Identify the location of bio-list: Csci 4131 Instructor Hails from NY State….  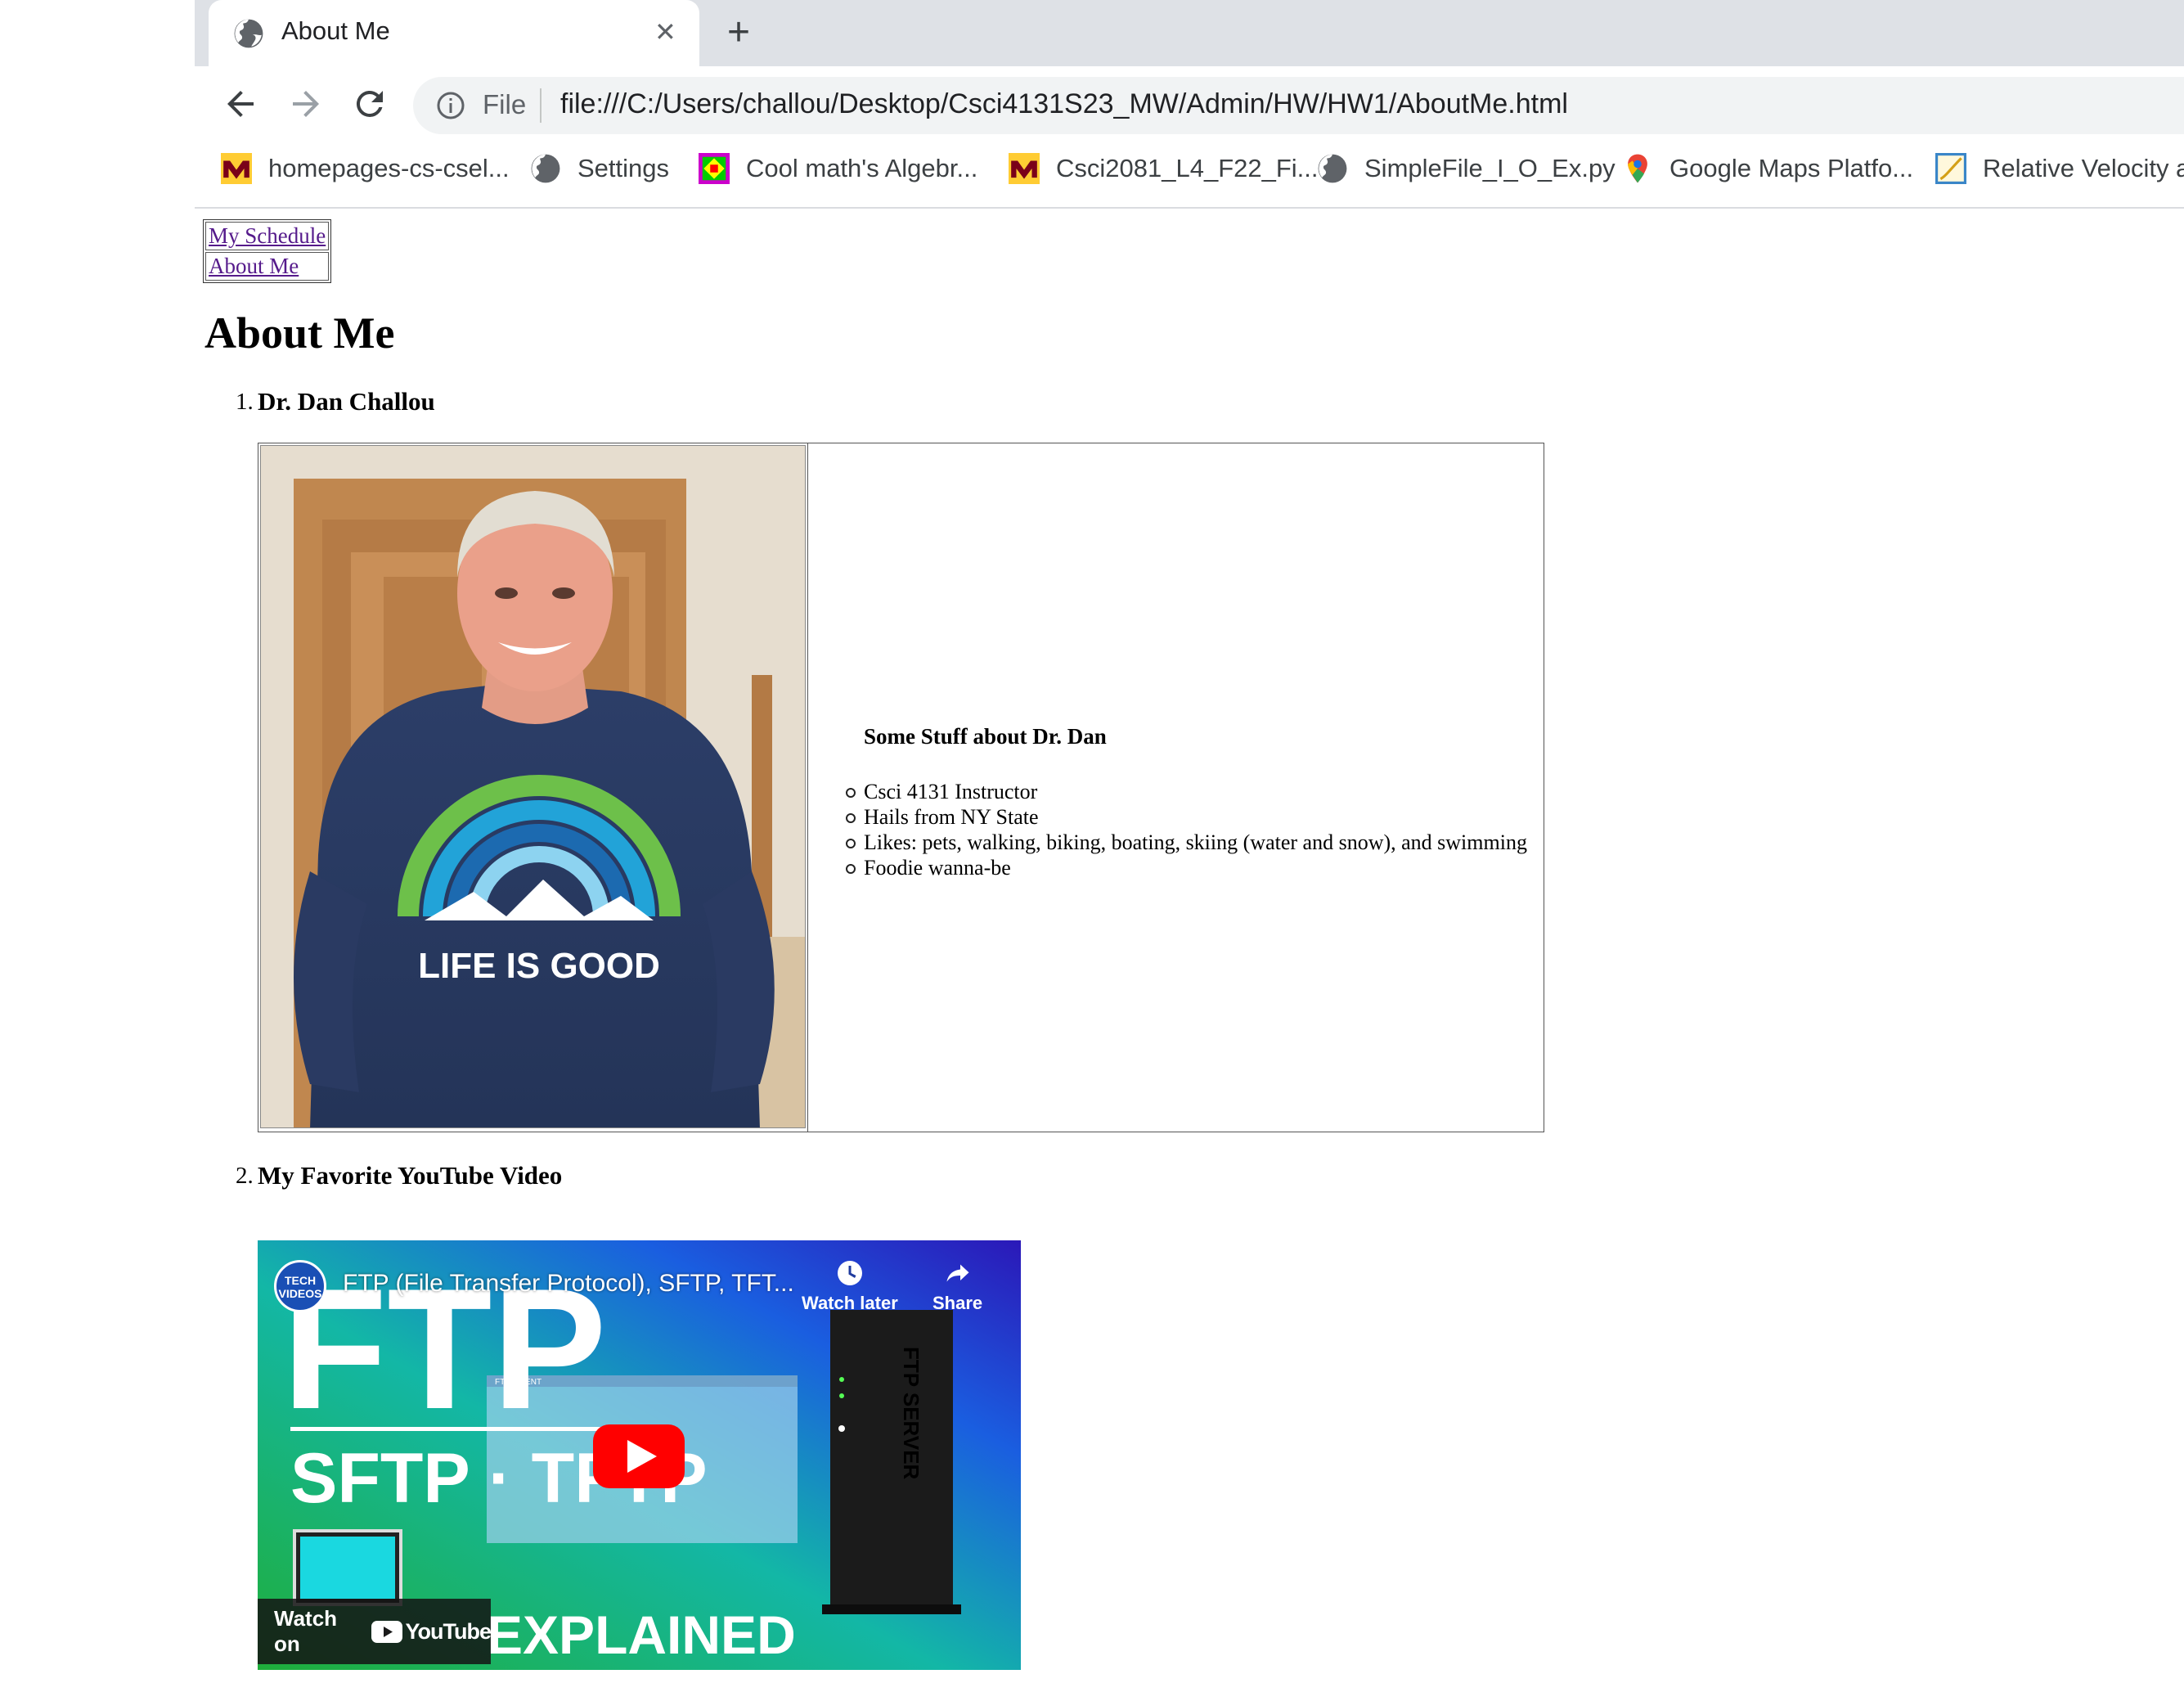
(1186, 830).